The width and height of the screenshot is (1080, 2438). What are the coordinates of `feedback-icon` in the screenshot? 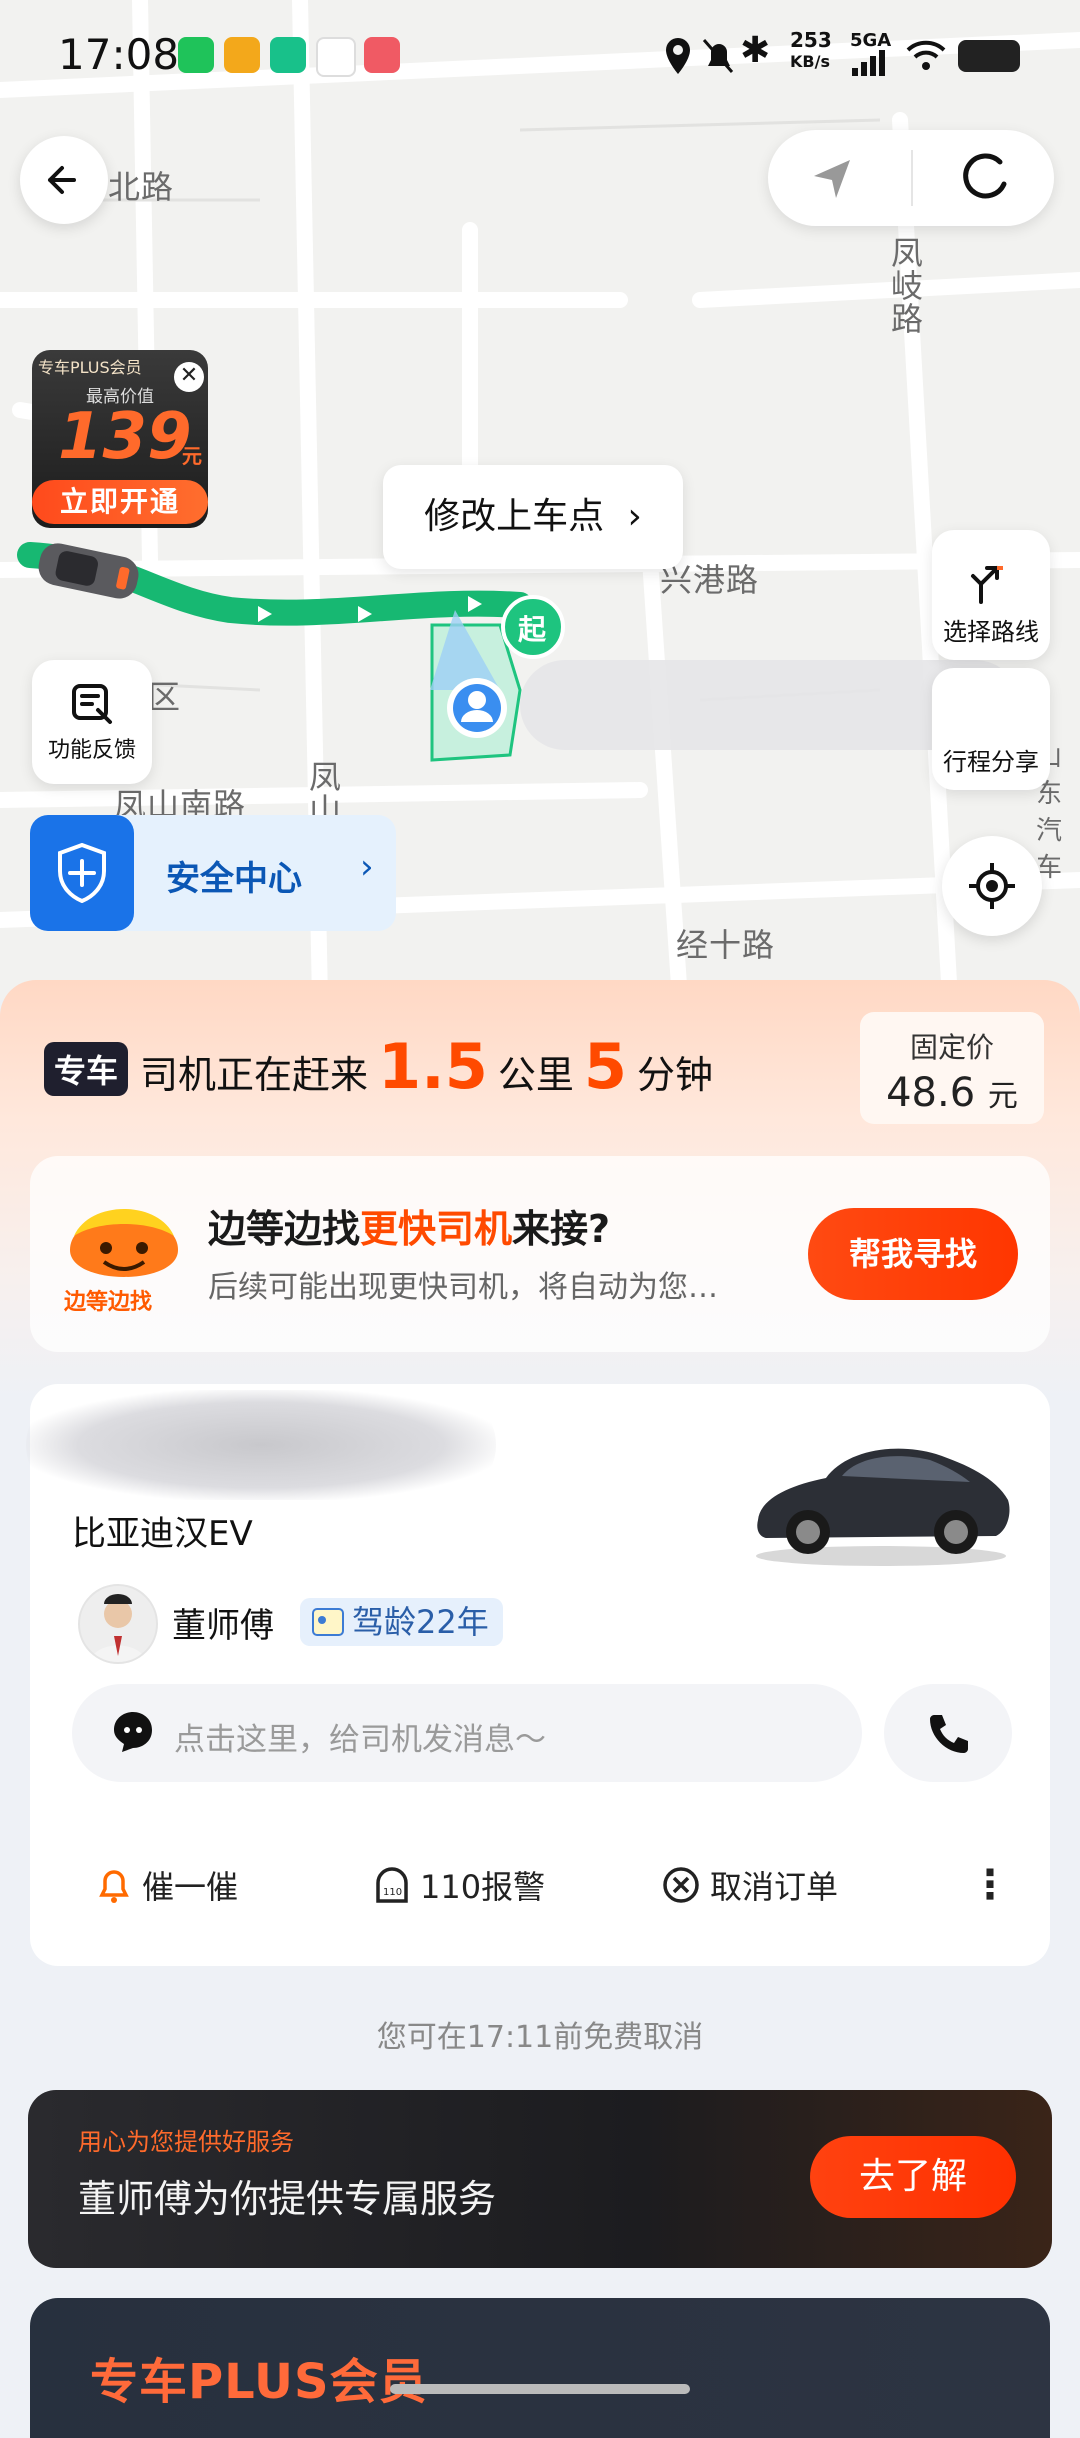 It's located at (92, 704).